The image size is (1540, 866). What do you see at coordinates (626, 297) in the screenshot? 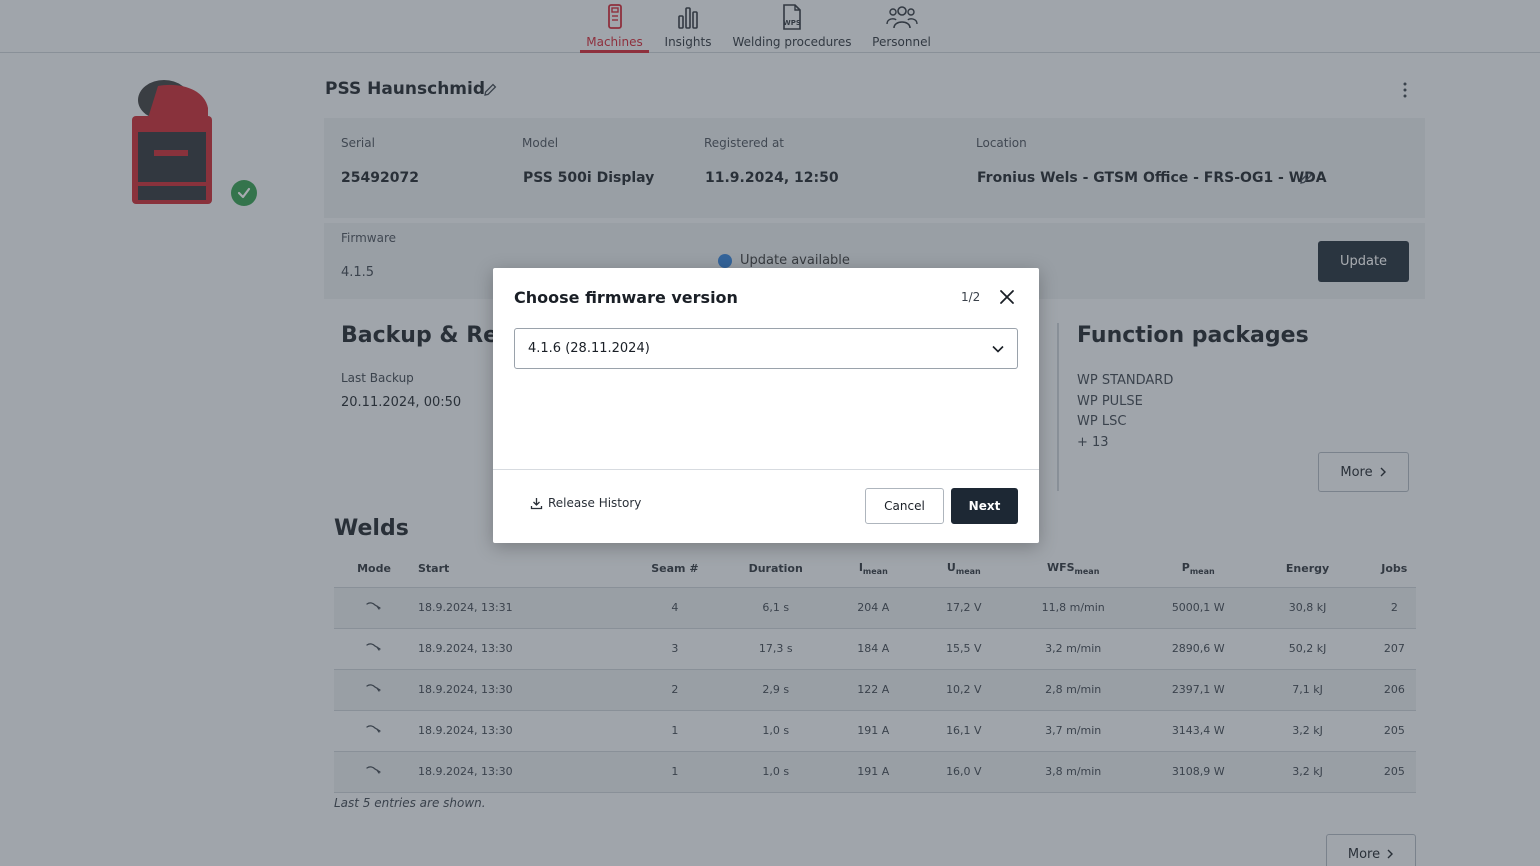
I see `dialog-title: Choose firmware version` at bounding box center [626, 297].